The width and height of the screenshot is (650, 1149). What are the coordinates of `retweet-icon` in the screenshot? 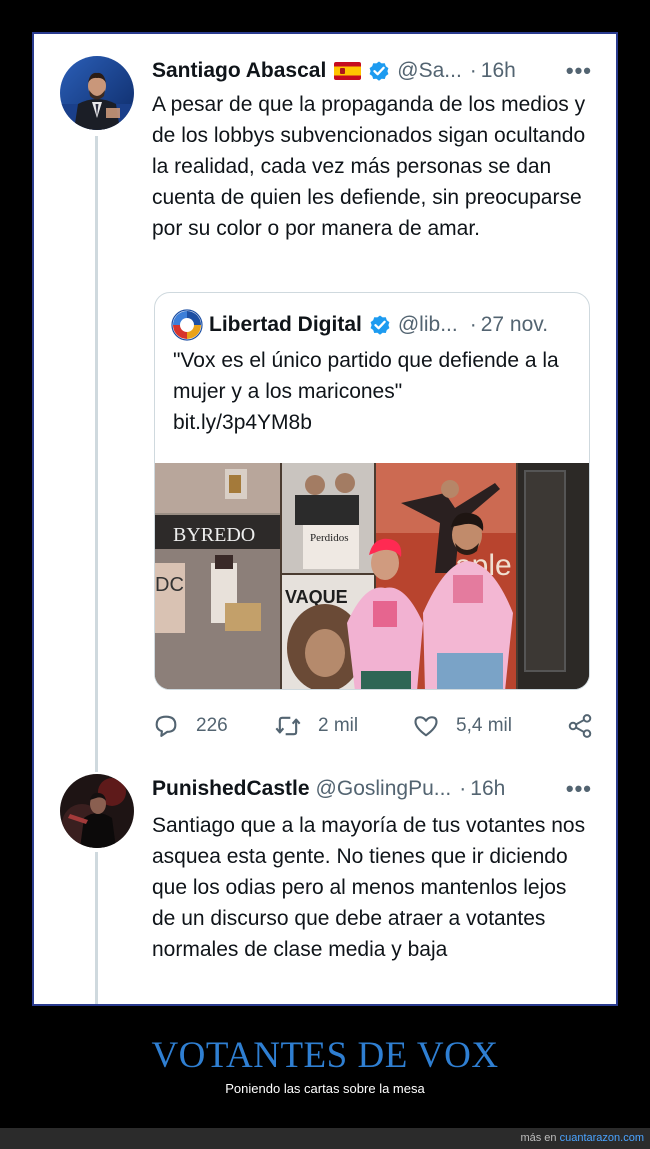 It's located at (288, 726).